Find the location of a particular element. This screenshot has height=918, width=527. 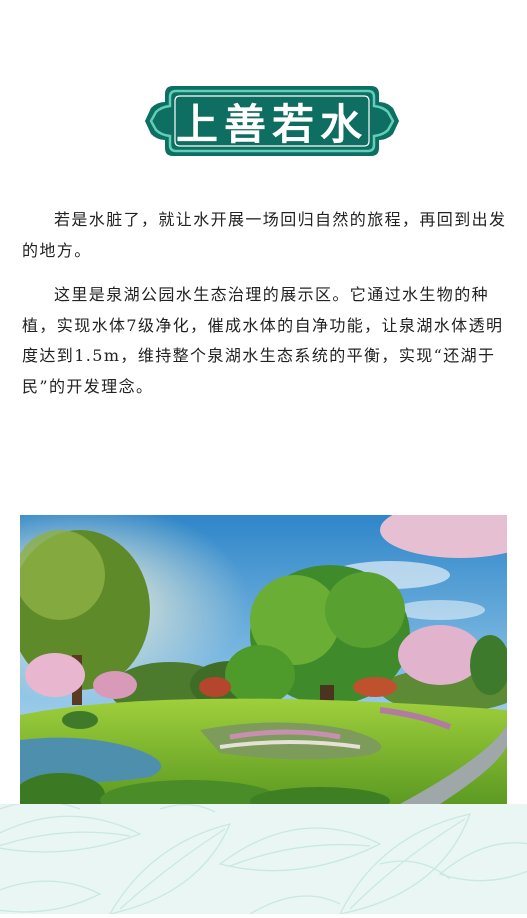

title-banner: 上善若水 is located at coordinates (272, 121).